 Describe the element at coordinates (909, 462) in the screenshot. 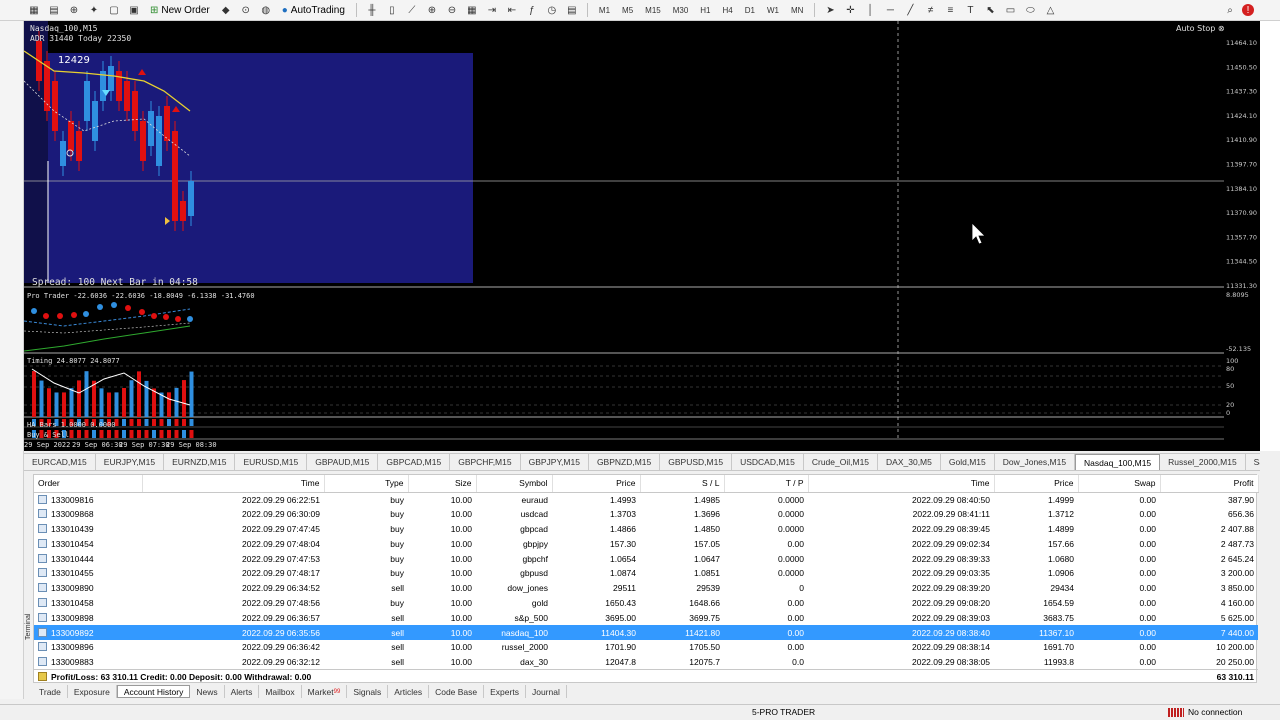

I see `symbol-tab: DAX_30,M5` at that location.